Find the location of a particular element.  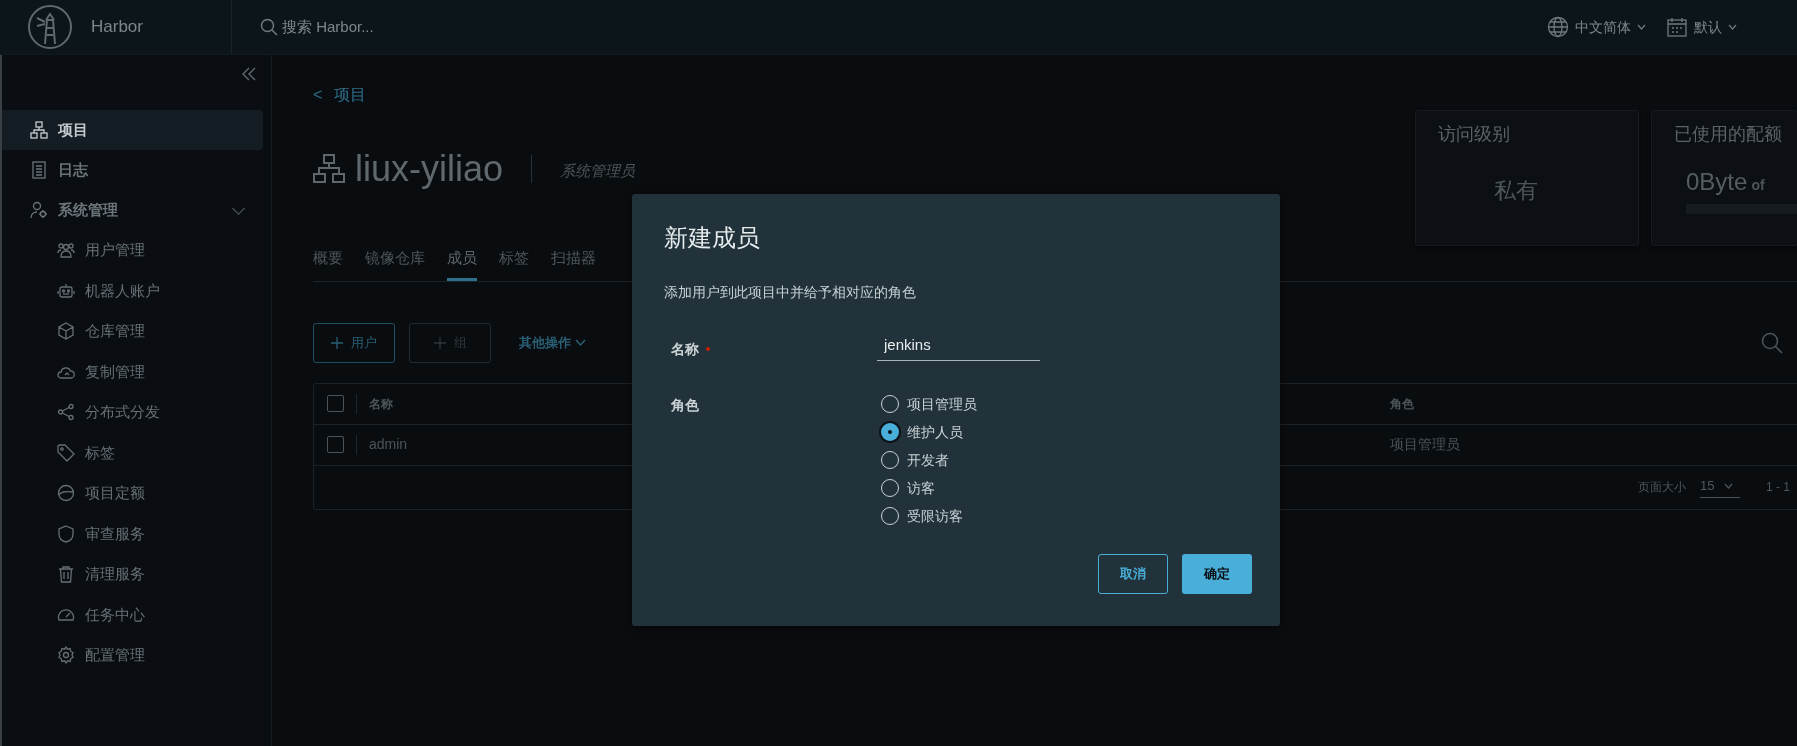

column-header: 名称 is located at coordinates (381, 404).